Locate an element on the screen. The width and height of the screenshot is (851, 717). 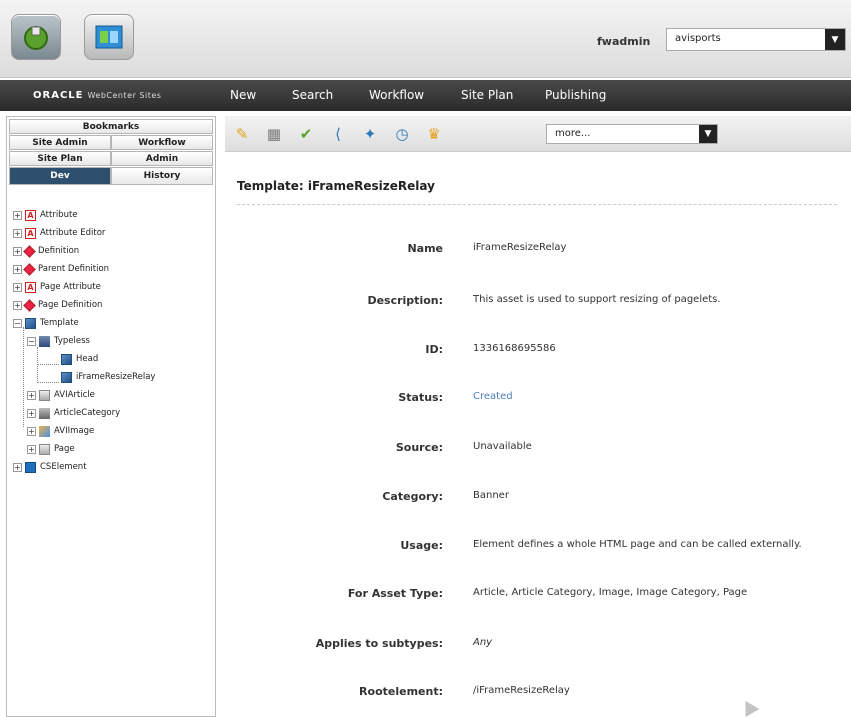
tree-item: + Page is located at coordinates (51, 449).